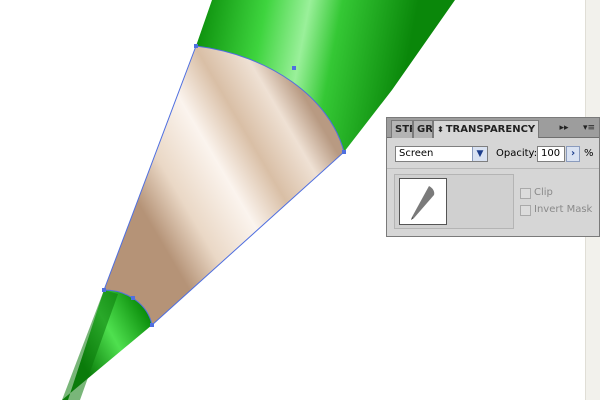 The image size is (600, 400). I want to click on opacity-value: 100, so click(551, 153).